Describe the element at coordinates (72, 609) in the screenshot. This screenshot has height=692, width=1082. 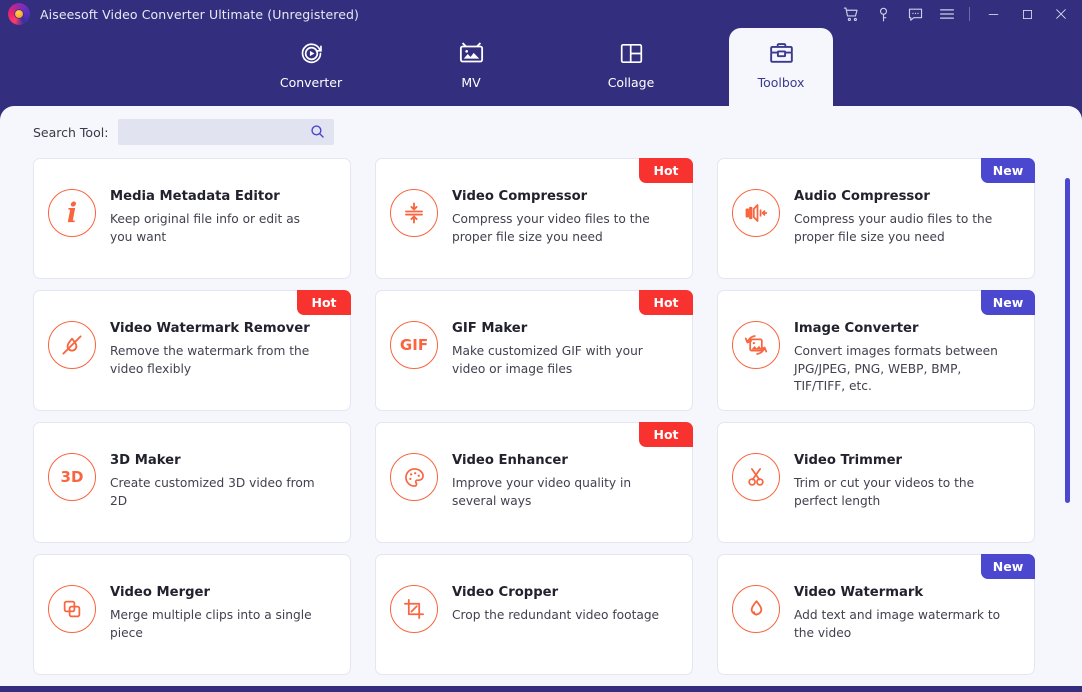
I see `merge-icon` at that location.